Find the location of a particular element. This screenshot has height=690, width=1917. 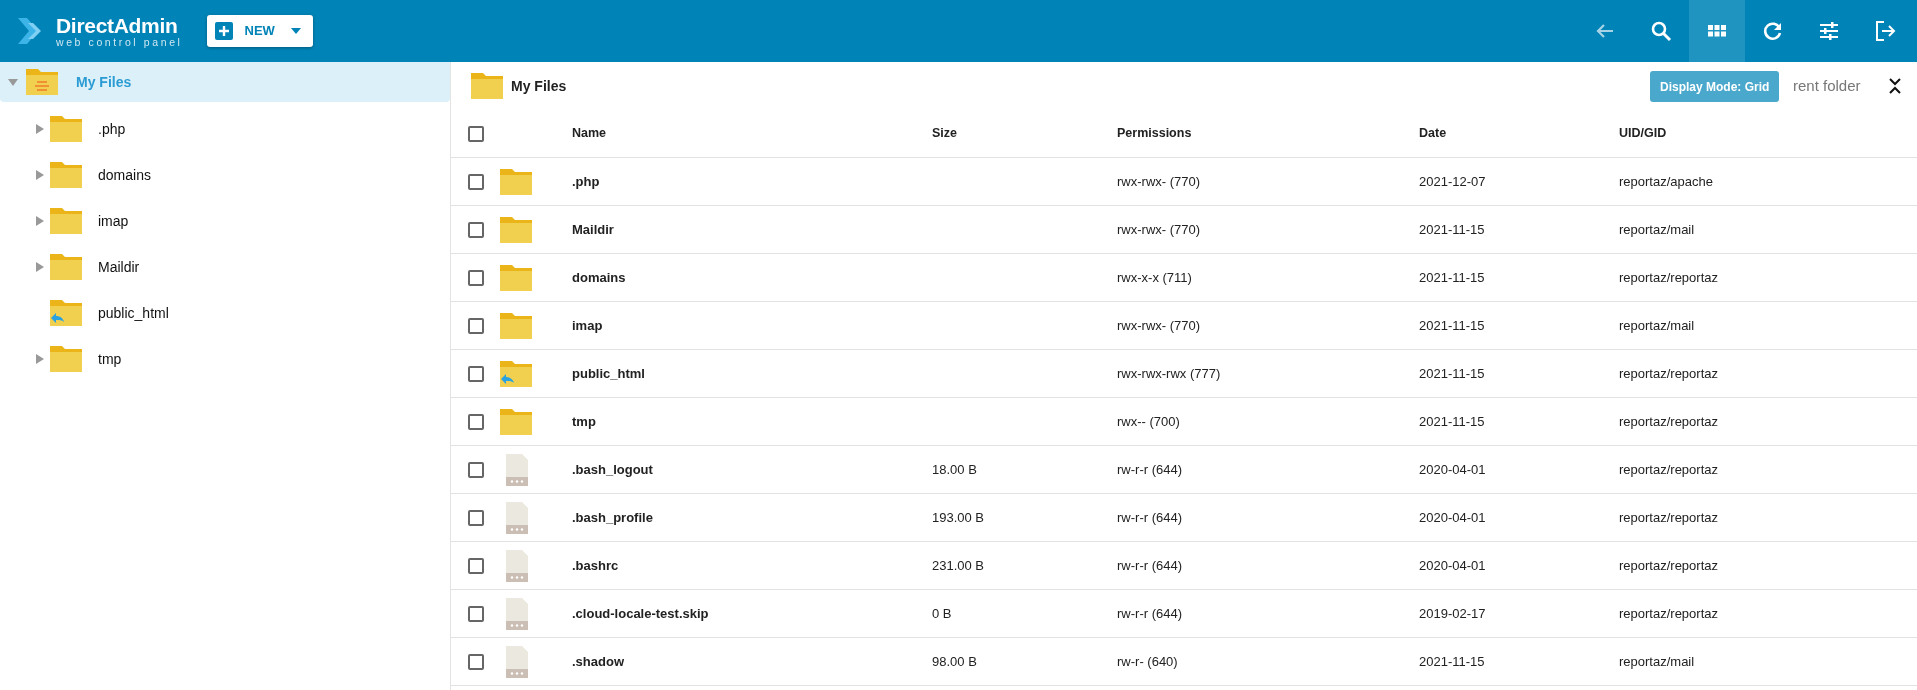

tree-item: domains is located at coordinates (124, 175).